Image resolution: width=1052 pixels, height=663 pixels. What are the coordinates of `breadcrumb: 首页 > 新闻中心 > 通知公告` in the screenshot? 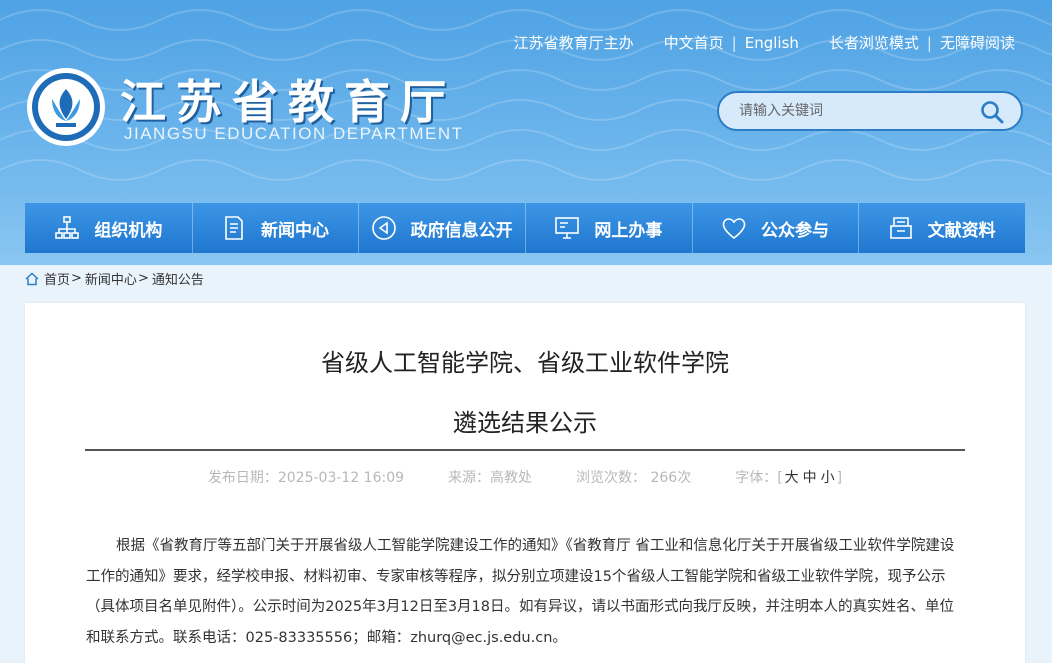 It's located at (114, 278).